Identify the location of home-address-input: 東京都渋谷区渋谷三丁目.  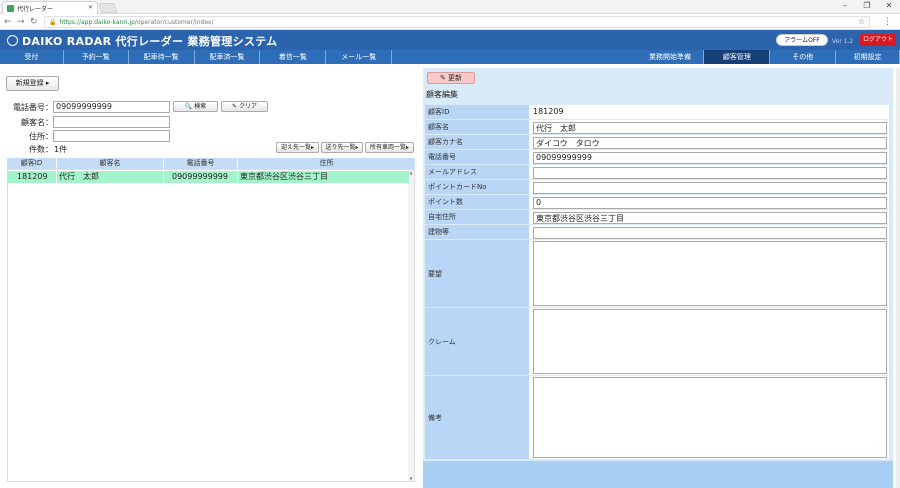
(710, 218).